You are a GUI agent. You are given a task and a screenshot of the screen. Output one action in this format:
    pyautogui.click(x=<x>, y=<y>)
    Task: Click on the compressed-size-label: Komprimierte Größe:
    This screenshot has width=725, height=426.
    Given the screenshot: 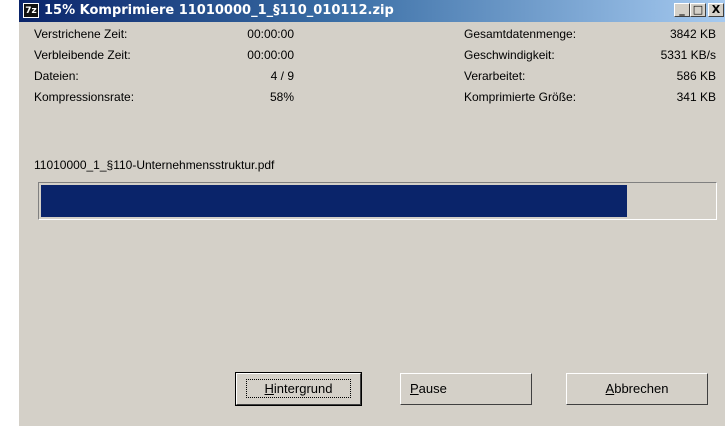 What is the action you would take?
    pyautogui.click(x=520, y=97)
    